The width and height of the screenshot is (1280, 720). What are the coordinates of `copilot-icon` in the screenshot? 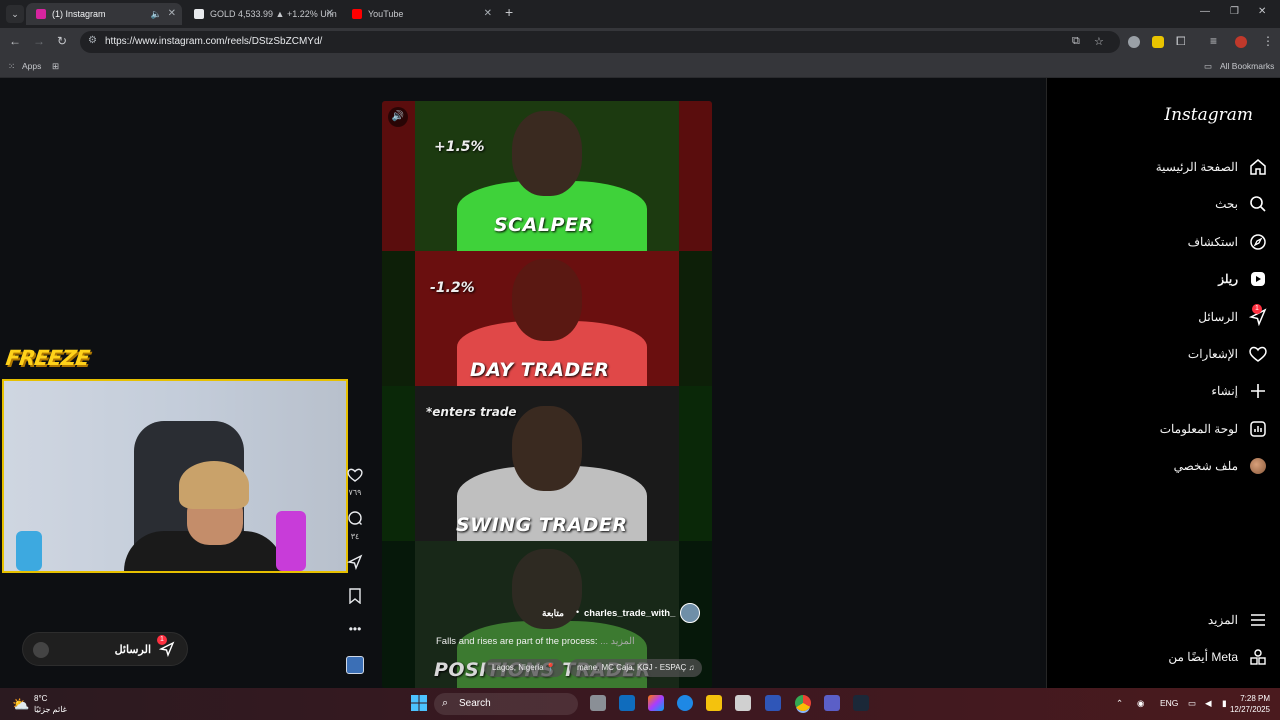 It's located at (656, 703).